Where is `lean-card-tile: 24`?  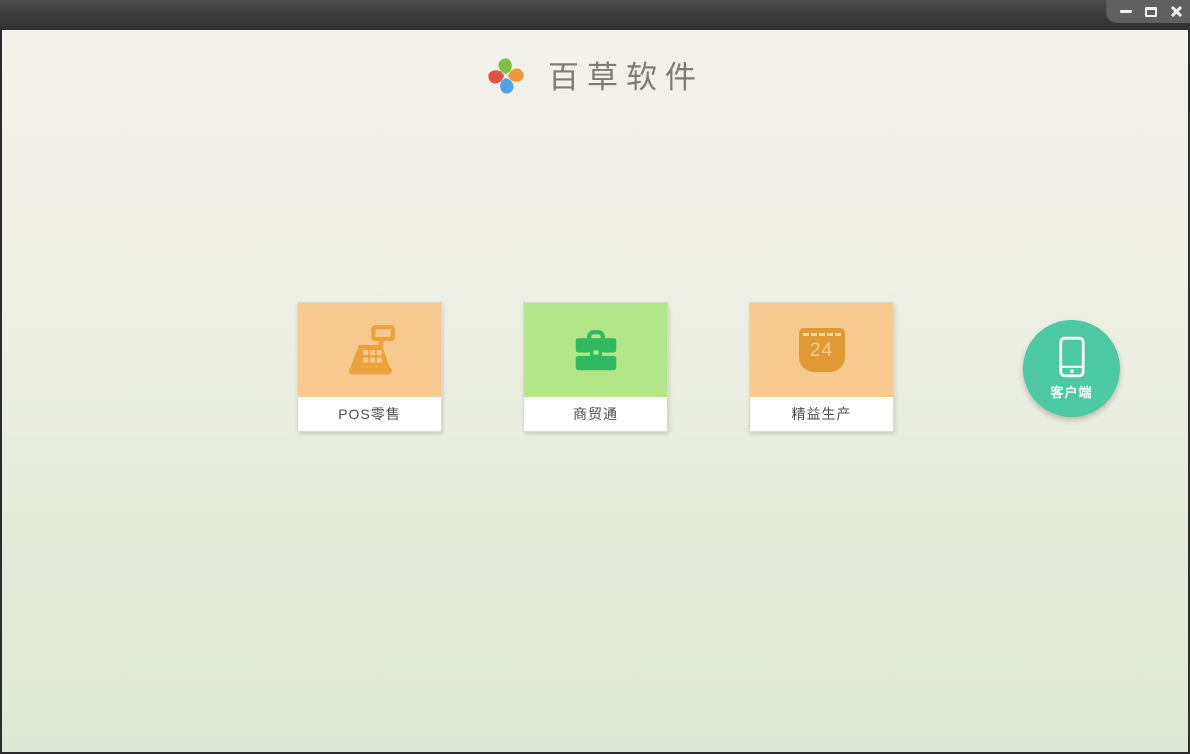 lean-card-tile: 24 is located at coordinates (821, 350).